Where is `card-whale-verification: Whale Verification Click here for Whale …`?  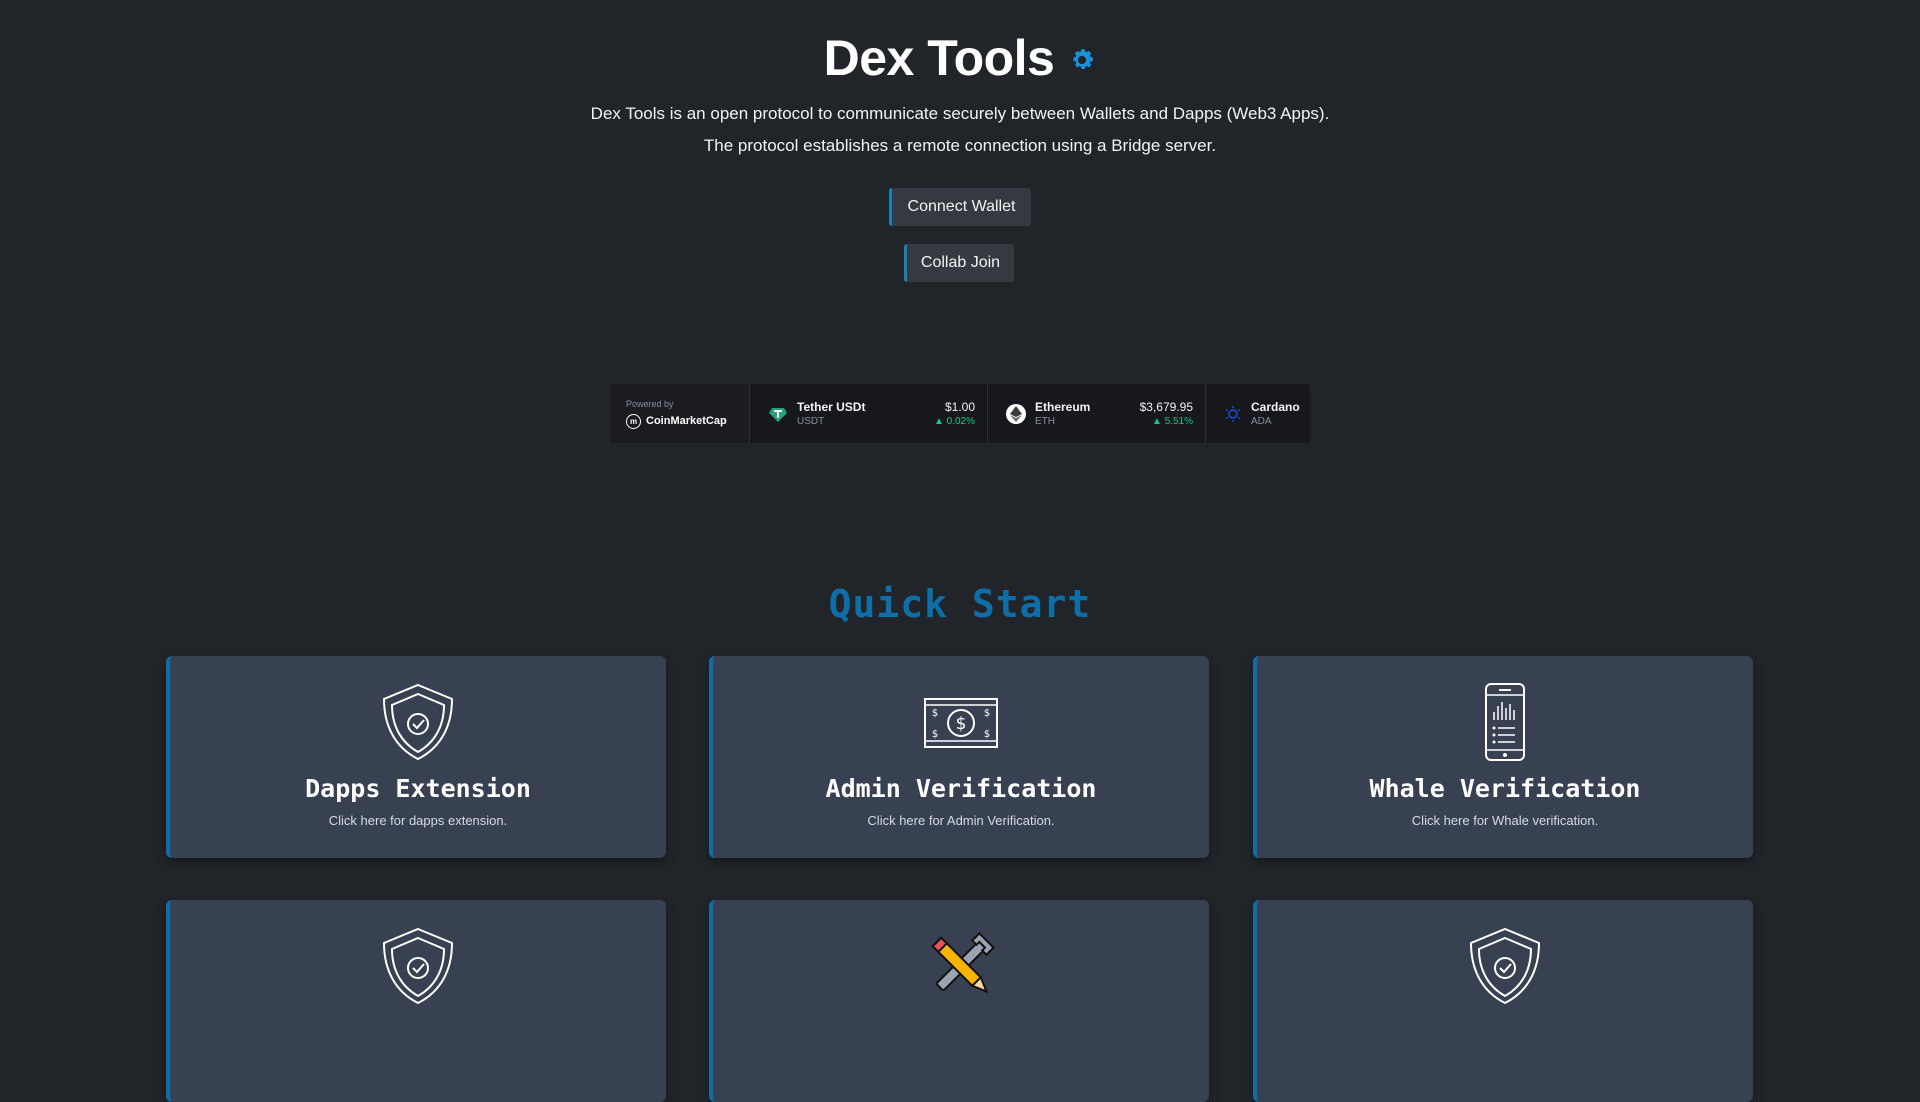
card-whale-verification: Whale Verification Click here for Whale … is located at coordinates (1503, 757).